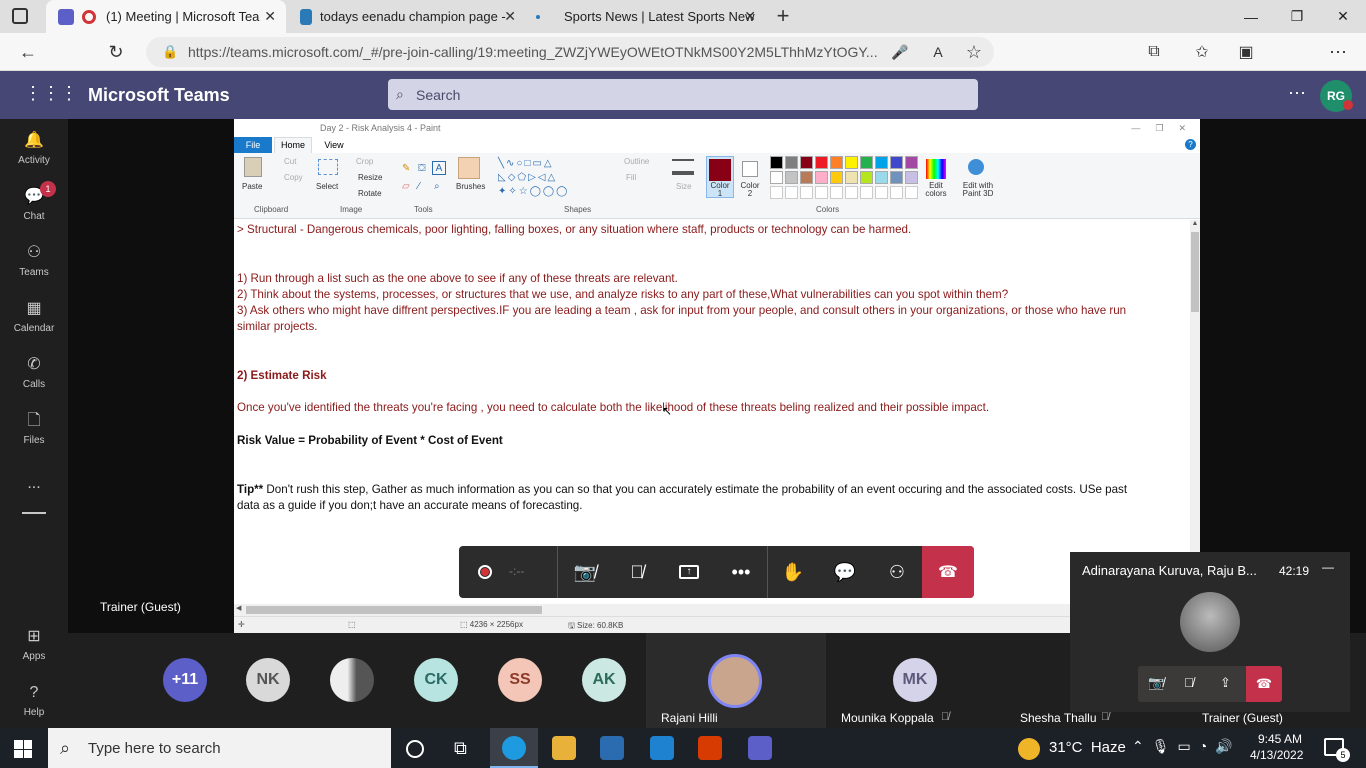 The image size is (1366, 768). Describe the element at coordinates (684, 186) in the screenshot. I see `size-button: Size` at that location.